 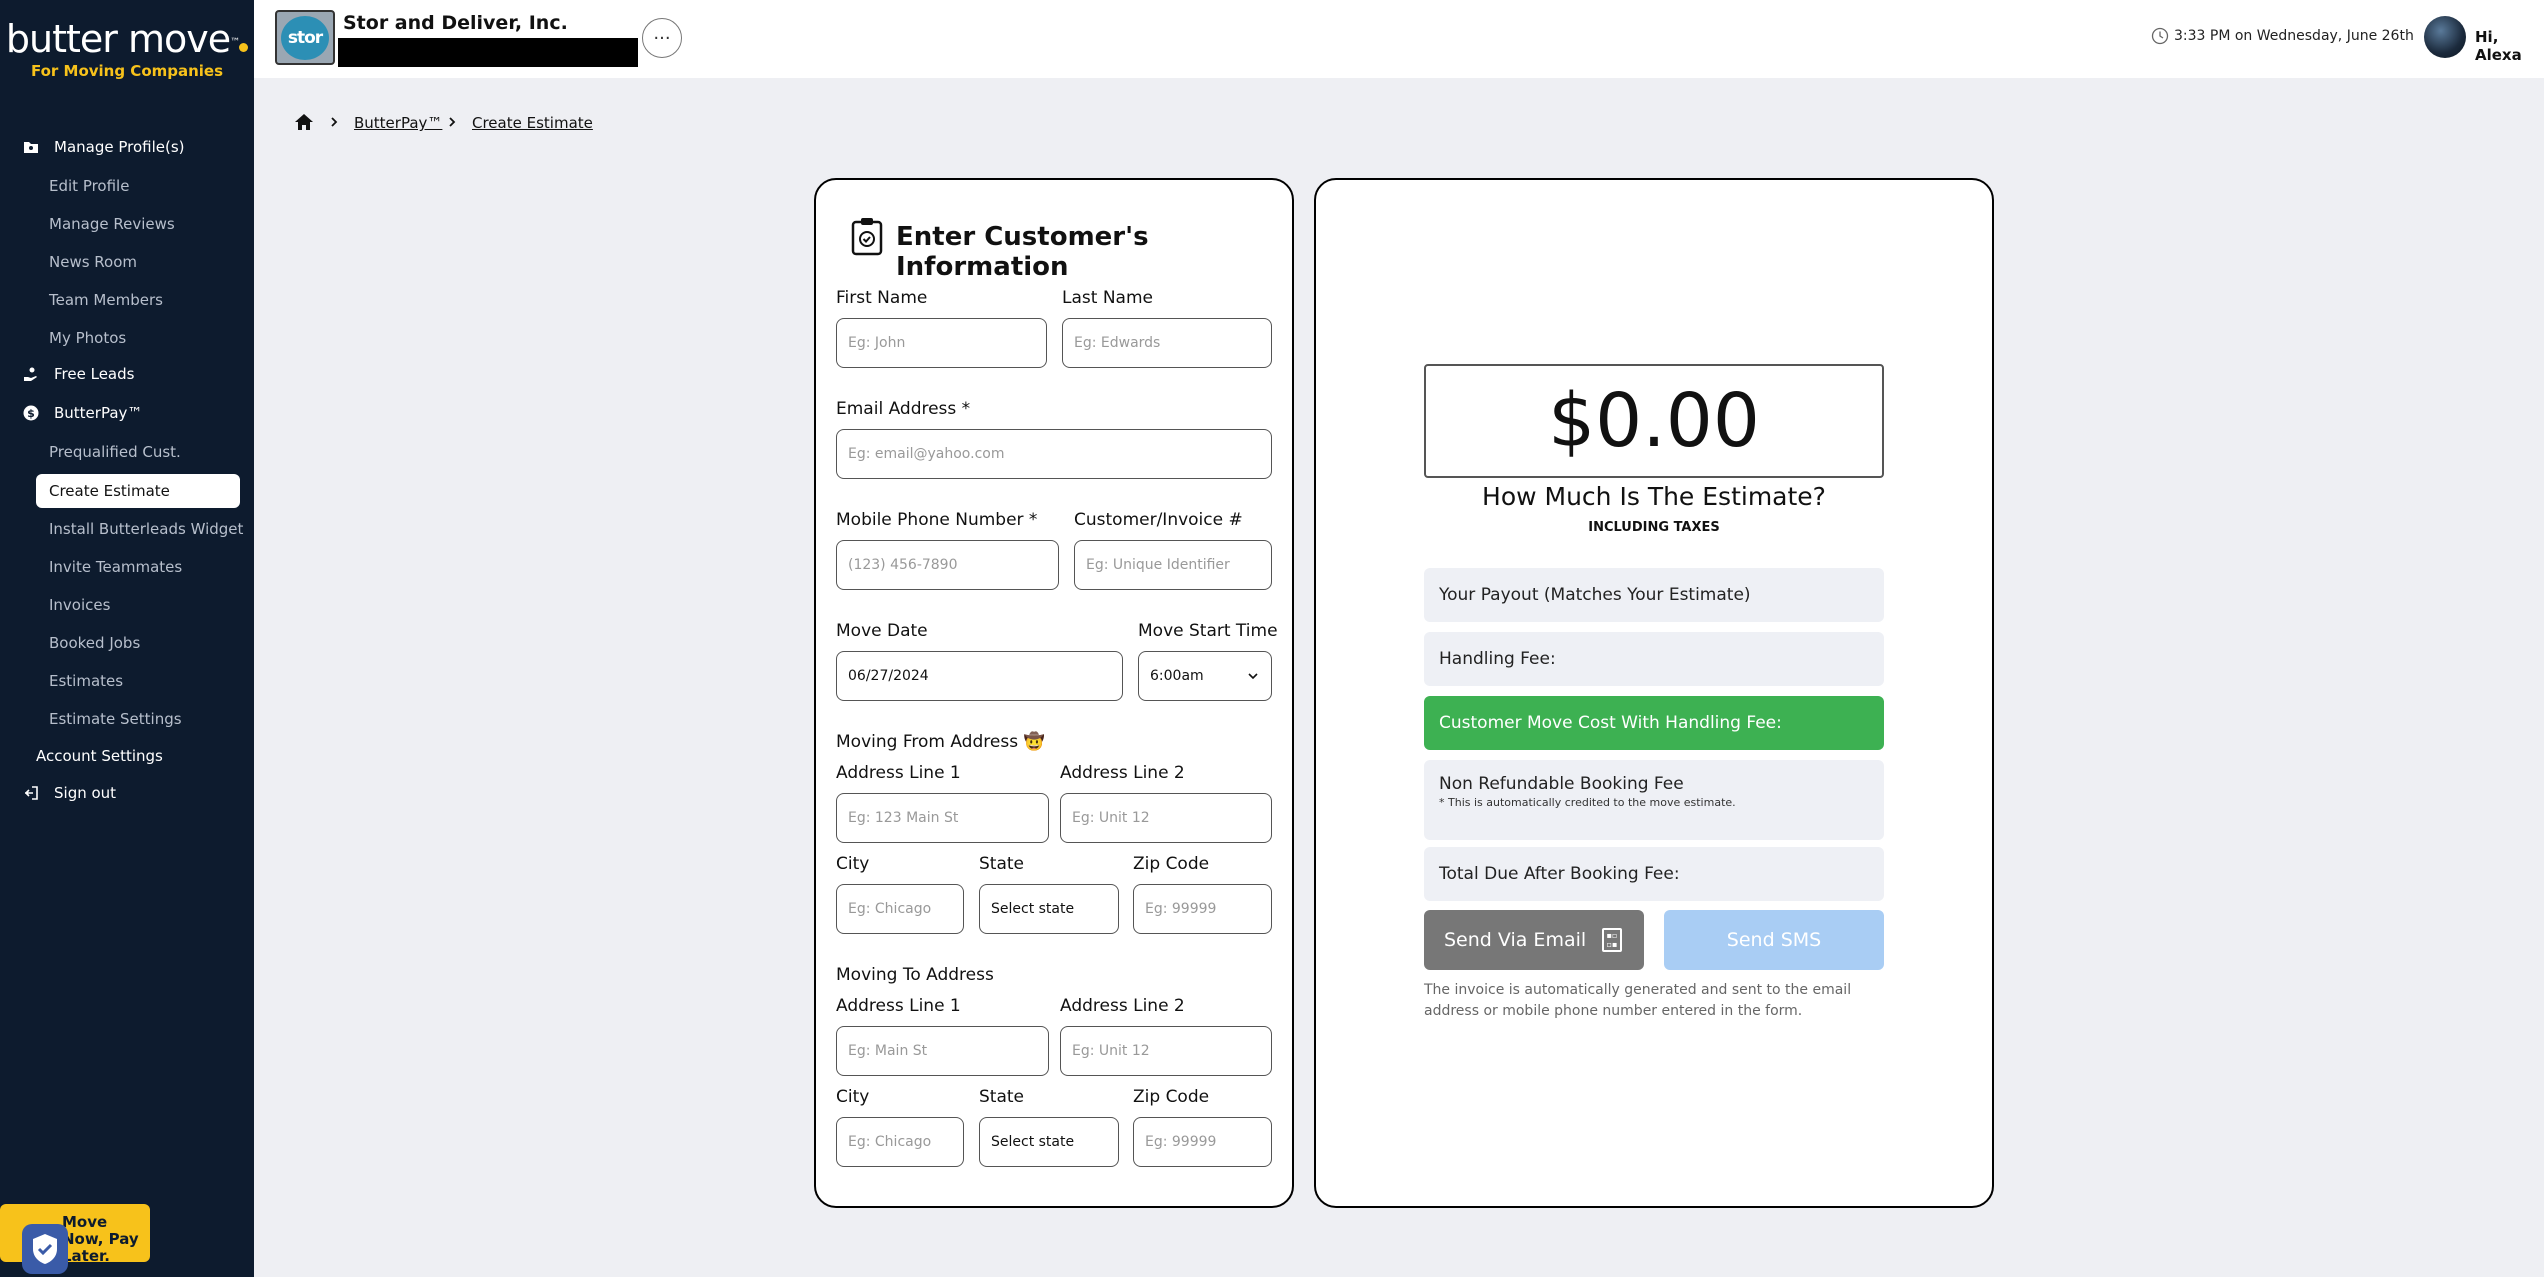 I want to click on nav-butterpay: $ ButterPay™, so click(x=82, y=413).